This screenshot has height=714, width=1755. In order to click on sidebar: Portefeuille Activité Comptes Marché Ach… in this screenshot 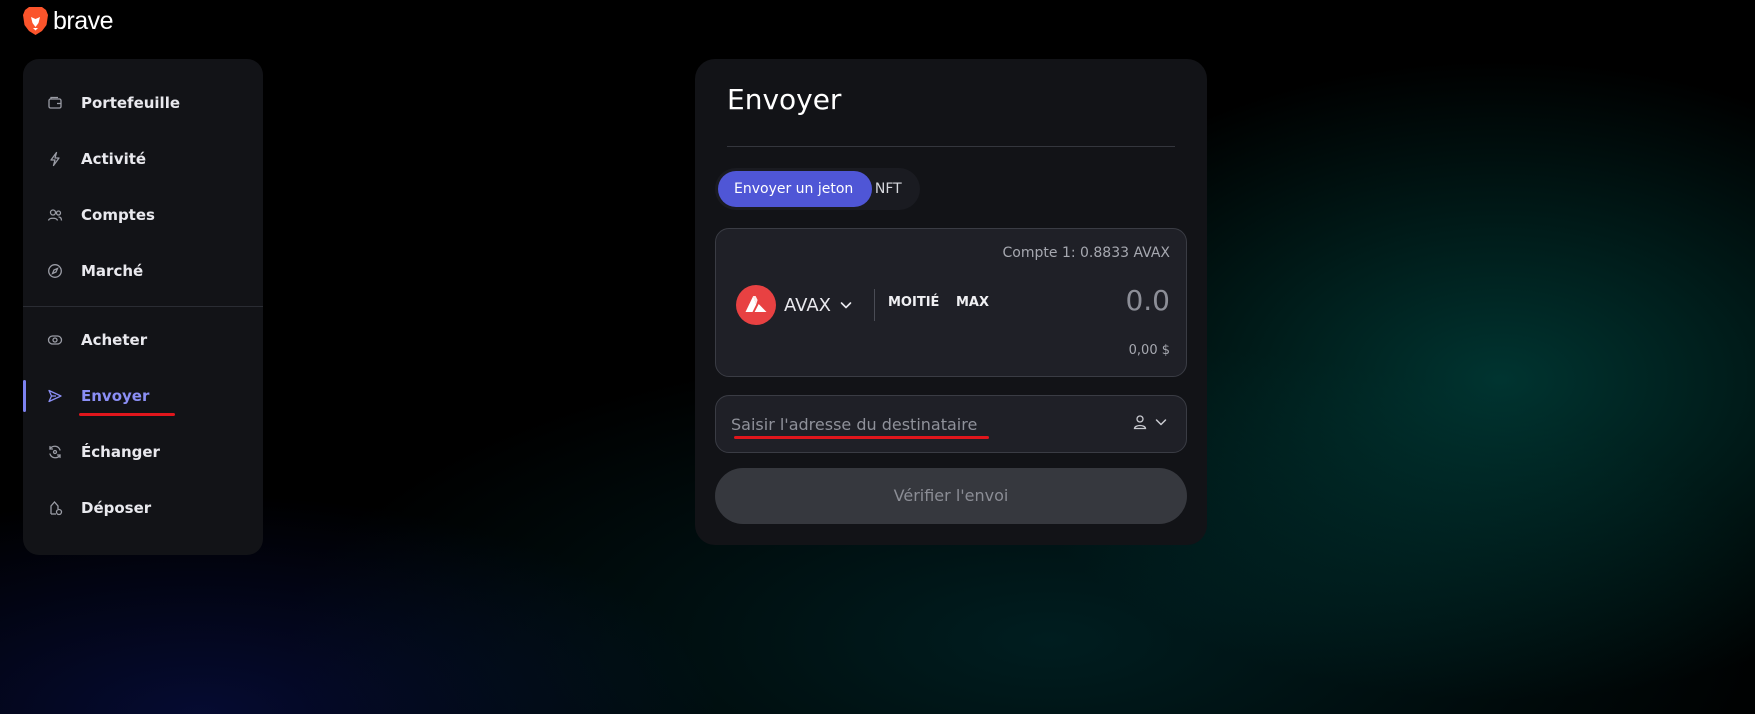, I will do `click(143, 307)`.